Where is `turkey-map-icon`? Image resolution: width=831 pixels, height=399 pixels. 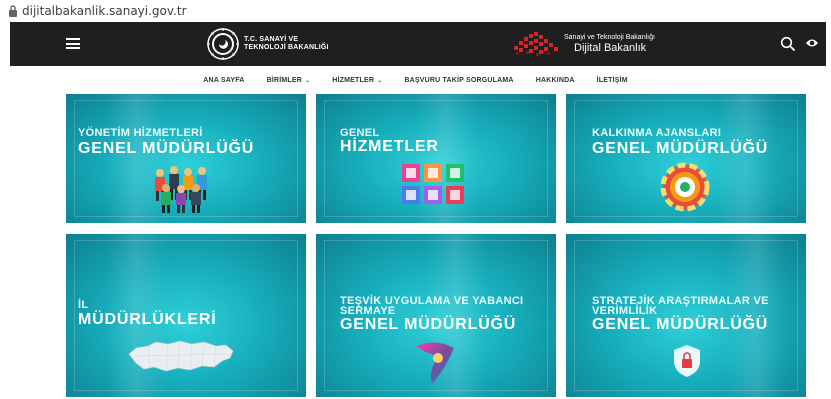
turkey-map-icon is located at coordinates (181, 356).